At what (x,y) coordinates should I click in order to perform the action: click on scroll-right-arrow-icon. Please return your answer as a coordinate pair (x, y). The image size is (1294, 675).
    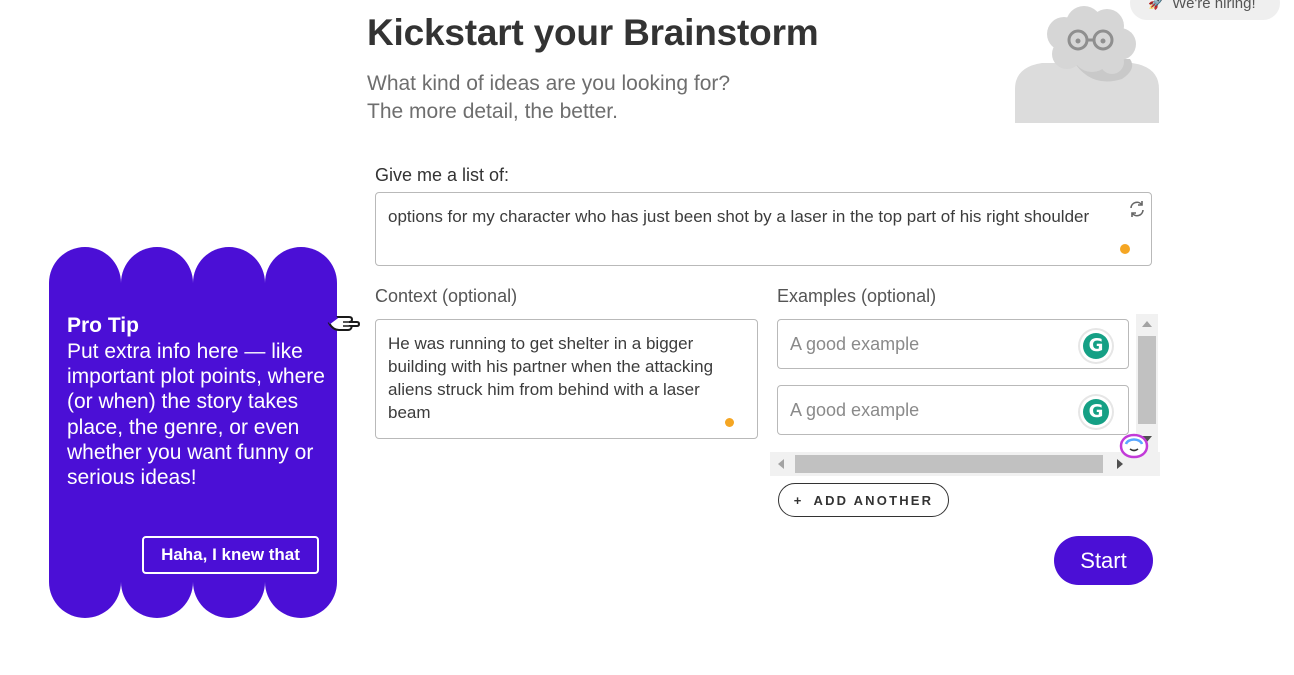
    Looking at the image, I should click on (1120, 464).